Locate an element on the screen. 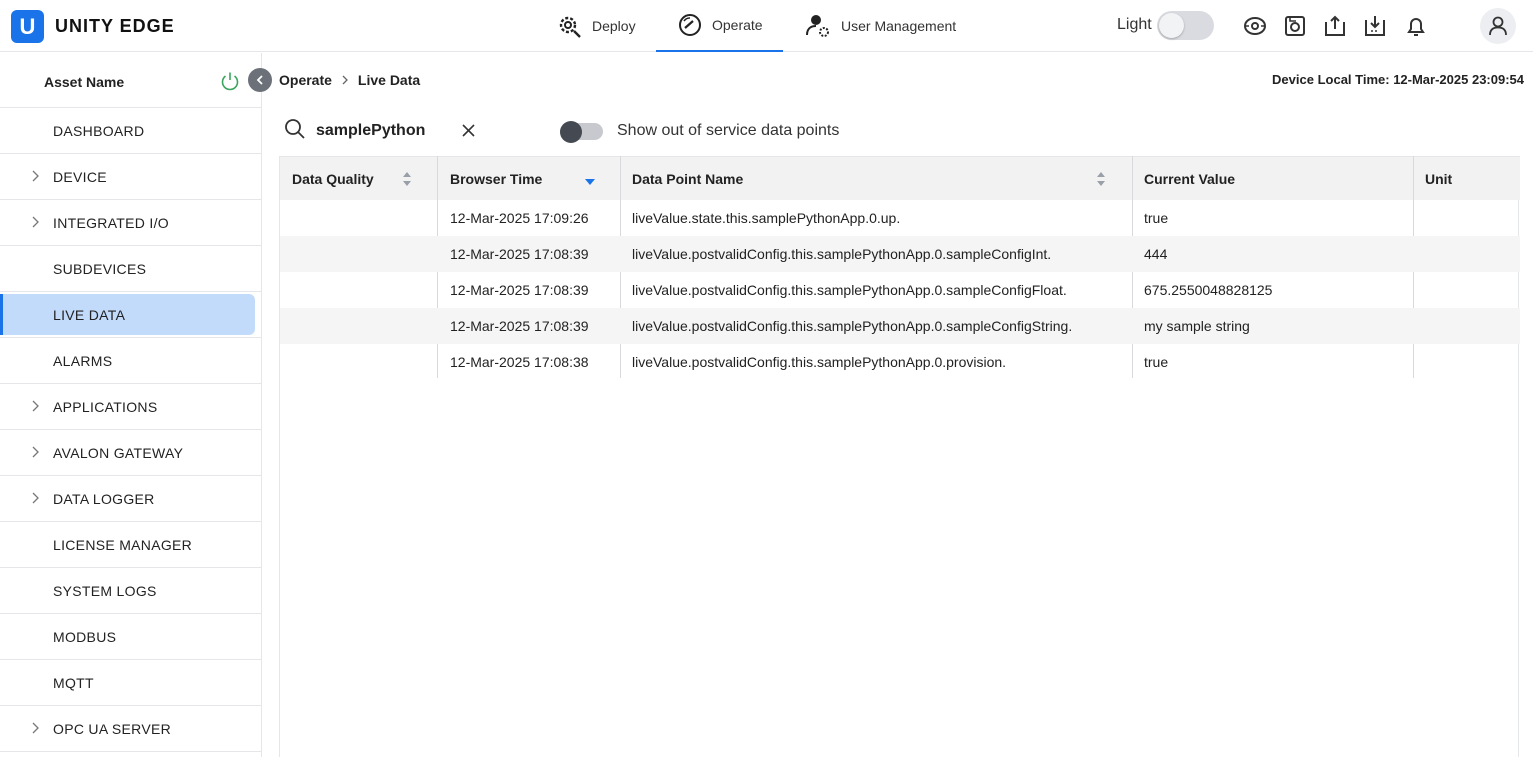 Image resolution: width=1533 pixels, height=757 pixels. nav-deploy: Deploy is located at coordinates (596, 26).